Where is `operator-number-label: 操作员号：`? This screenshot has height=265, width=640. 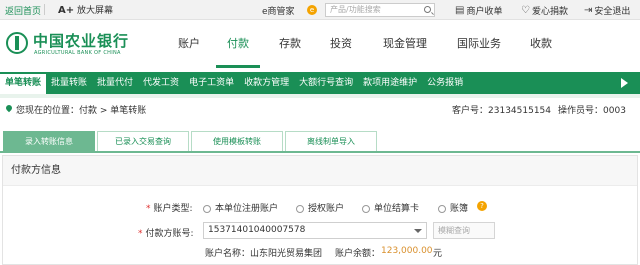 operator-number-label: 操作员号： is located at coordinates (581, 111).